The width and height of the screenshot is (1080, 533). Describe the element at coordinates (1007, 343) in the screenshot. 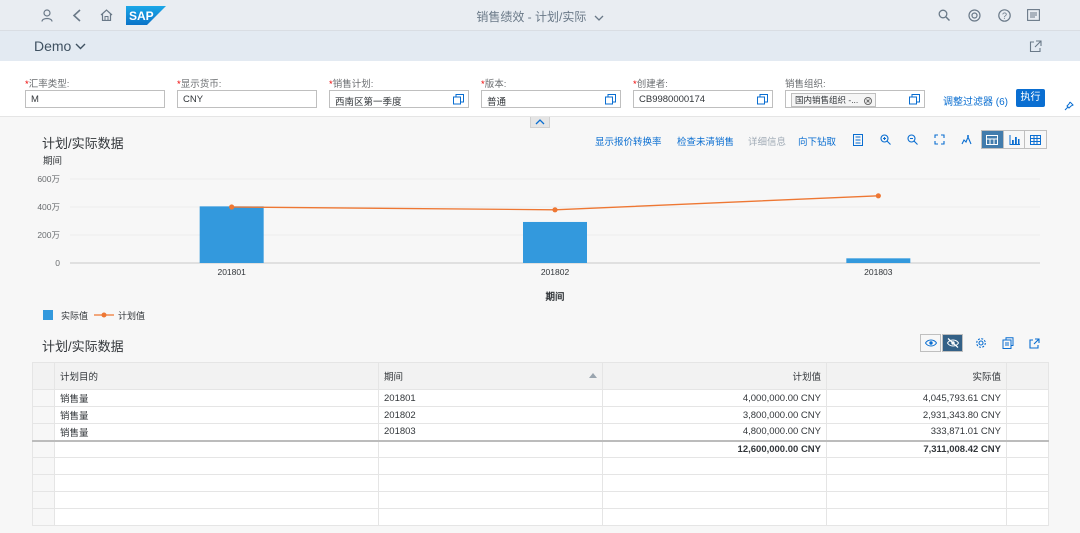

I see `export-icon` at that location.